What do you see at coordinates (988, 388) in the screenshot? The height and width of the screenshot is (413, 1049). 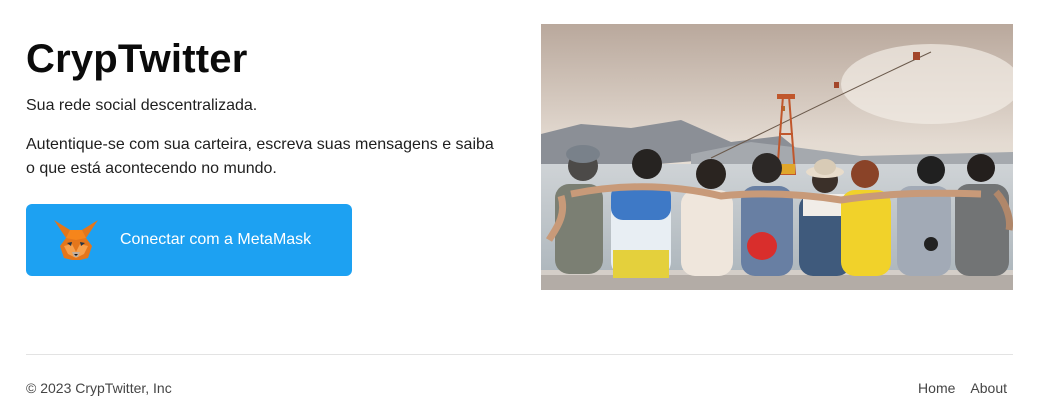 I see `footer-link-about: About` at bounding box center [988, 388].